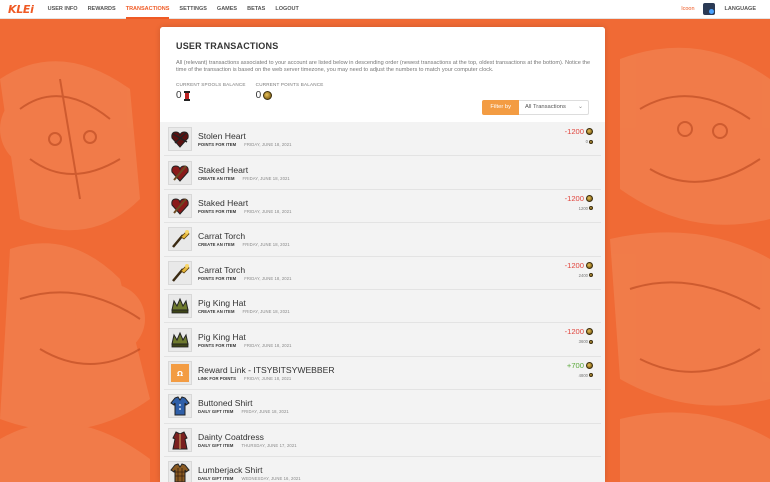 The width and height of the screenshot is (770, 482). Describe the element at coordinates (21, 9) in the screenshot. I see `klei-logo: KLEi` at that location.